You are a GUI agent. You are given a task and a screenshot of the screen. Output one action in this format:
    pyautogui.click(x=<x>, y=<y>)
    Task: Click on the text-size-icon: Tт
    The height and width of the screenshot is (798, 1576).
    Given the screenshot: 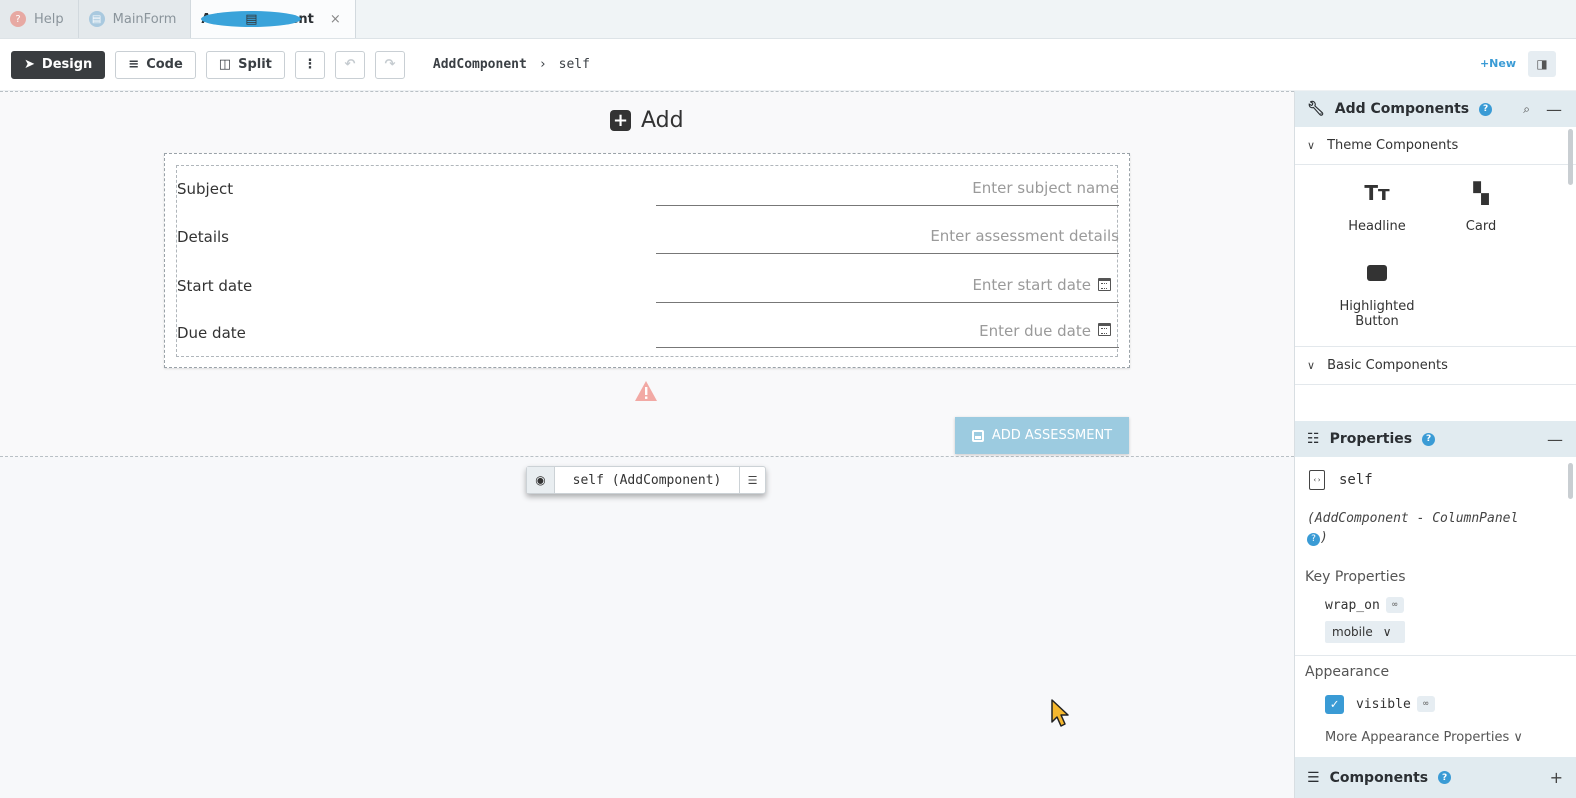 What is the action you would take?
    pyautogui.click(x=1377, y=193)
    